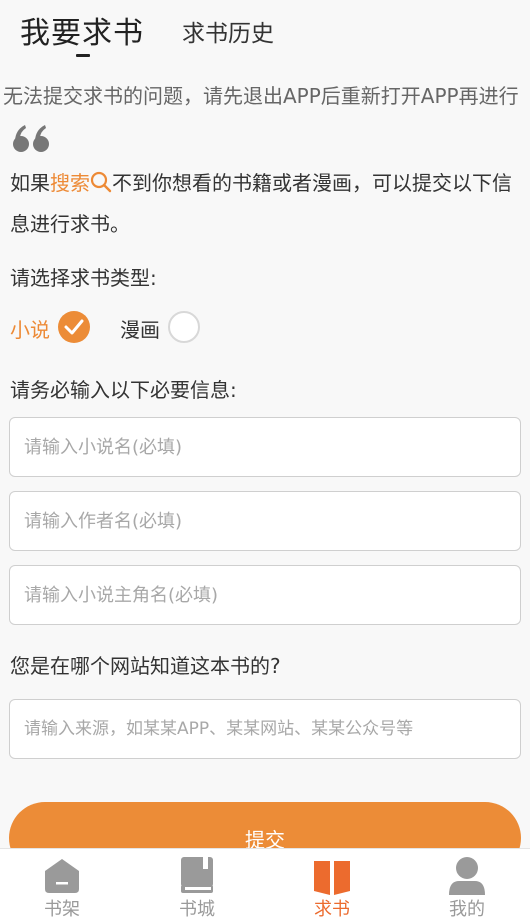 This screenshot has height=920, width=530. I want to click on notice-text: 无法提交求书的问题，请先退出APP后重新打开APP再进行, so click(261, 96).